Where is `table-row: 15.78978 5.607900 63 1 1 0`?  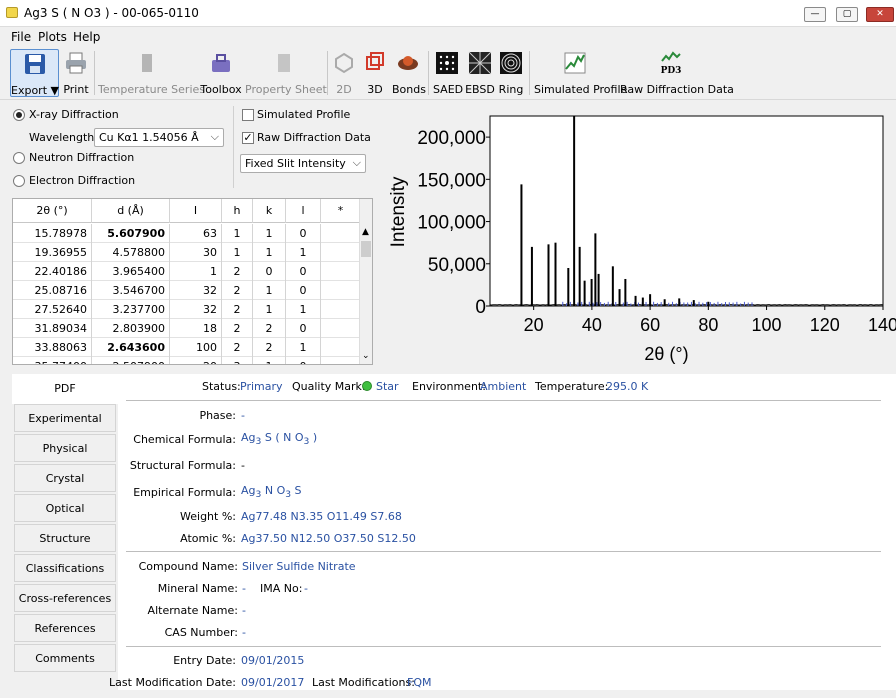 table-row: 15.78978 5.607900 63 1 1 0 is located at coordinates (187, 233).